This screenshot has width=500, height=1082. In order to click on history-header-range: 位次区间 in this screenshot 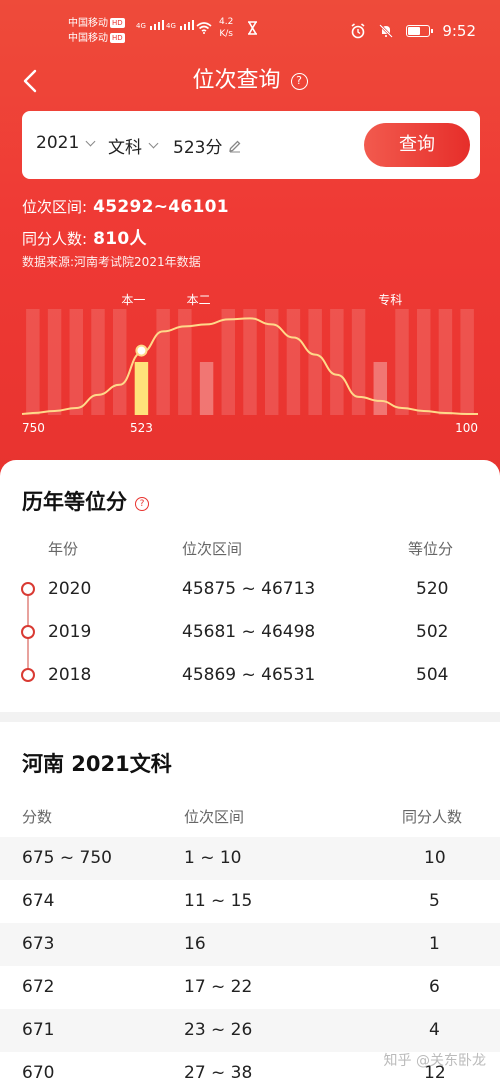, I will do `click(212, 549)`.